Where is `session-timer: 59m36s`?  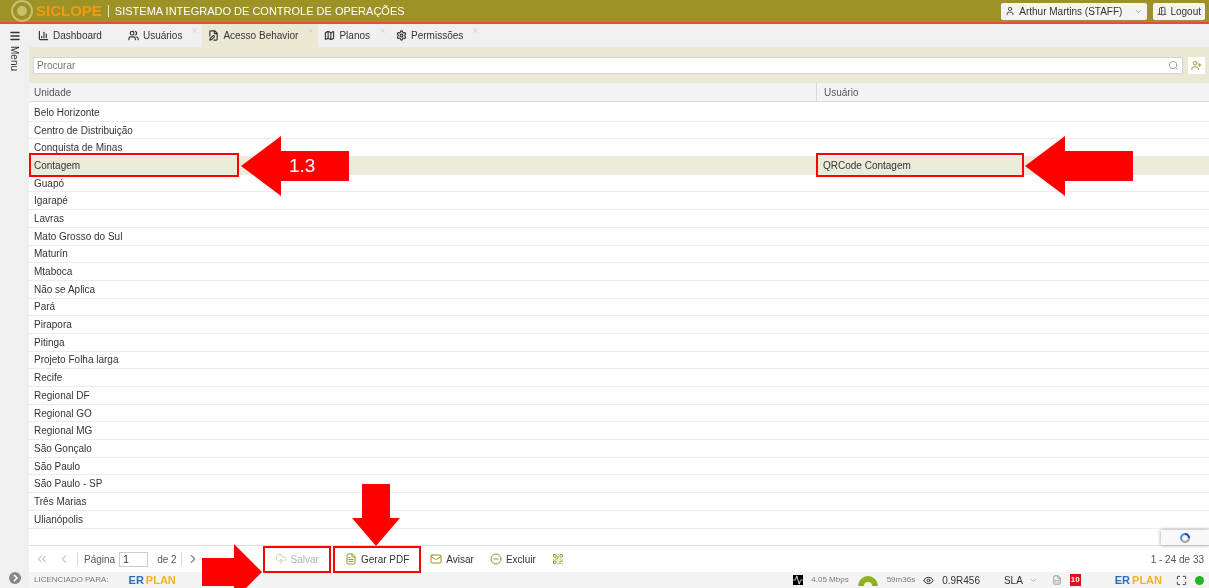
session-timer: 59m36s is located at coordinates (901, 580).